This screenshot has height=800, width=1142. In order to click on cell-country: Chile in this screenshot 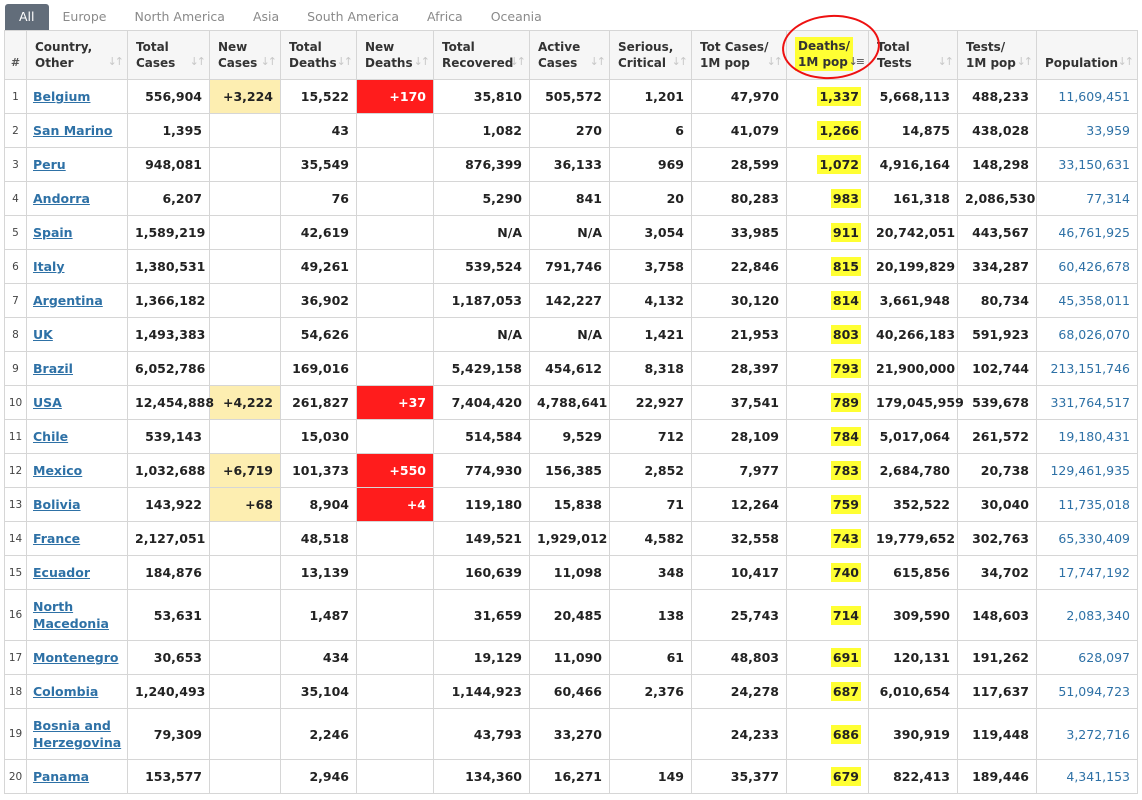, I will do `click(77, 436)`.